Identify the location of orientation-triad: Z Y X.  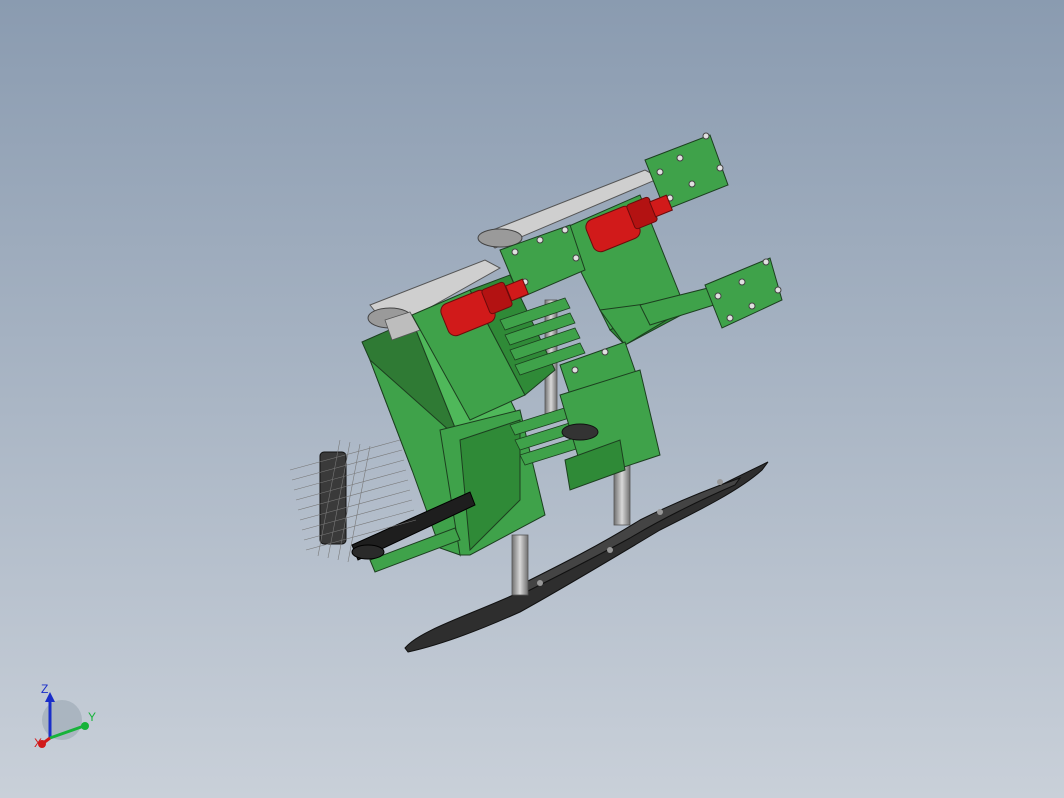
(67, 721).